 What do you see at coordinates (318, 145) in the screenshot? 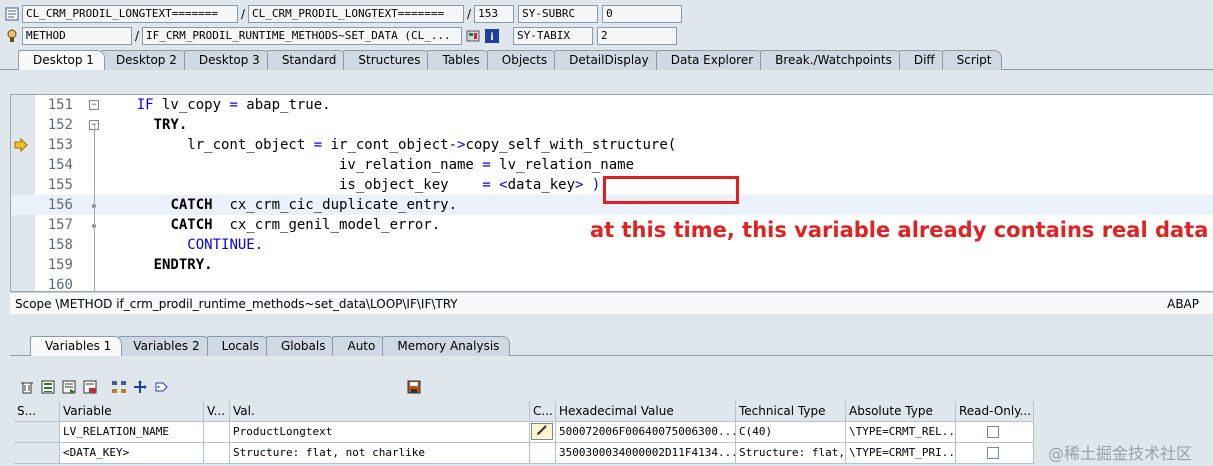
I see `code-token: =` at bounding box center [318, 145].